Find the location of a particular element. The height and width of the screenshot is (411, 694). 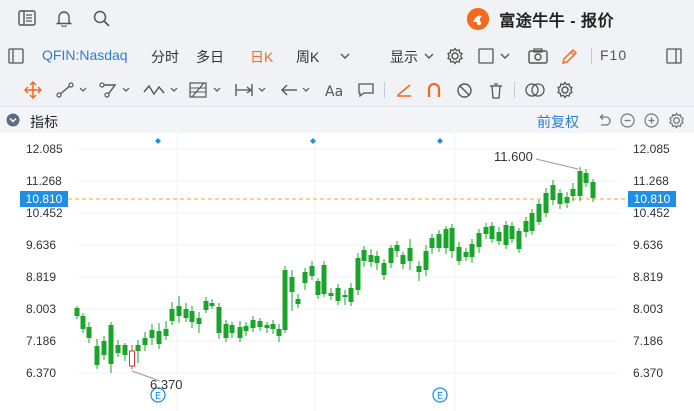

search-icon is located at coordinates (101, 18).